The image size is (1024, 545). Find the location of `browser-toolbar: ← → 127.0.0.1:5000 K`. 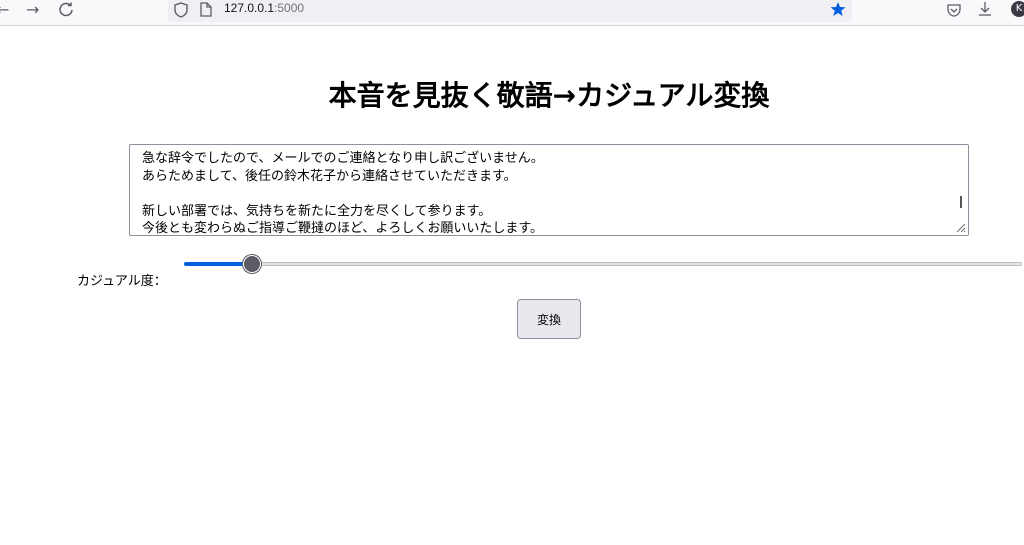

browser-toolbar: ← → 127.0.0.1:5000 K is located at coordinates (512, 13).